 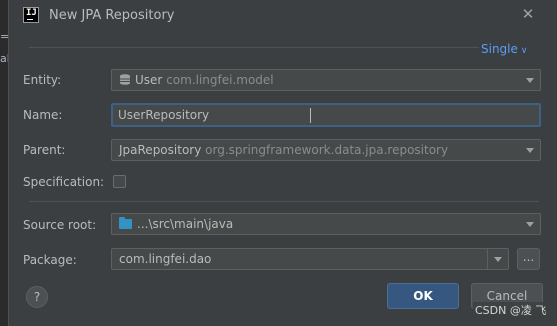 I want to click on mode-selector: Single ∨, so click(x=504, y=49).